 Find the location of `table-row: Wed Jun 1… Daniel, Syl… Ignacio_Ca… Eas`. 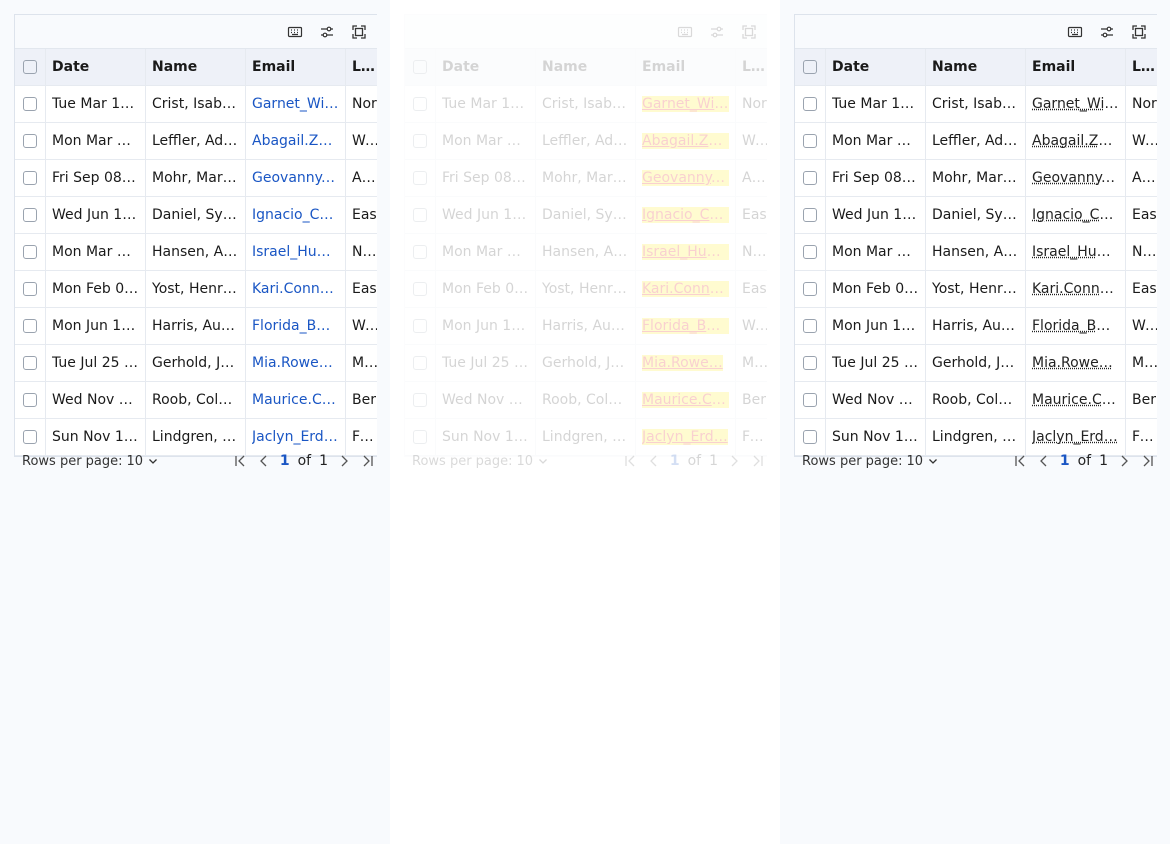

table-row: Wed Jun 1… Daniel, Syl… Ignacio_Ca… Eas is located at coordinates (586, 215).